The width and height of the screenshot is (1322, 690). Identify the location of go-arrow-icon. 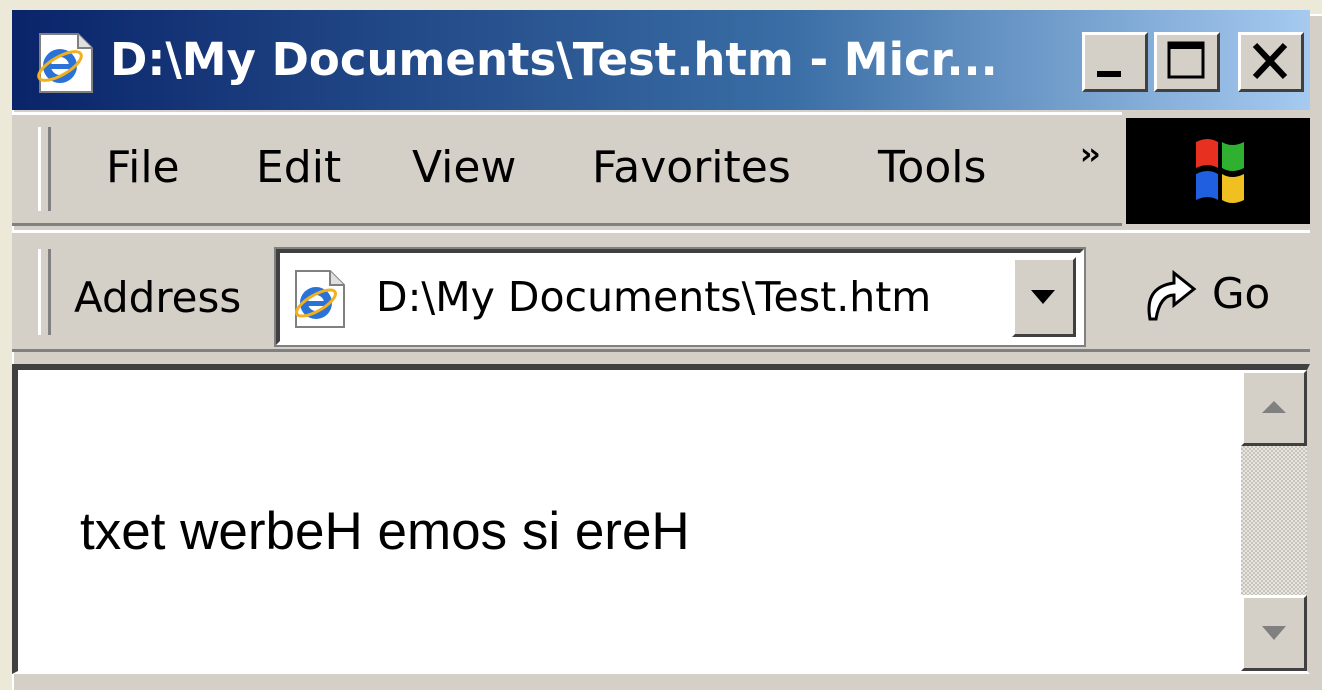
(1172, 295).